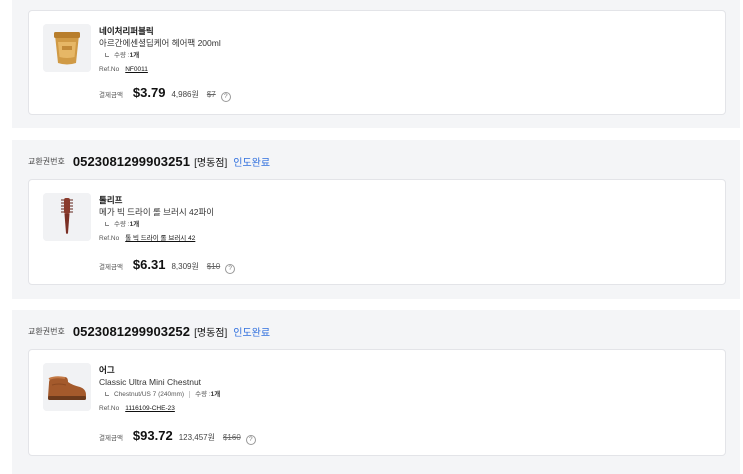  What do you see at coordinates (190, 394) in the screenshot?
I see `option-divider` at bounding box center [190, 394].